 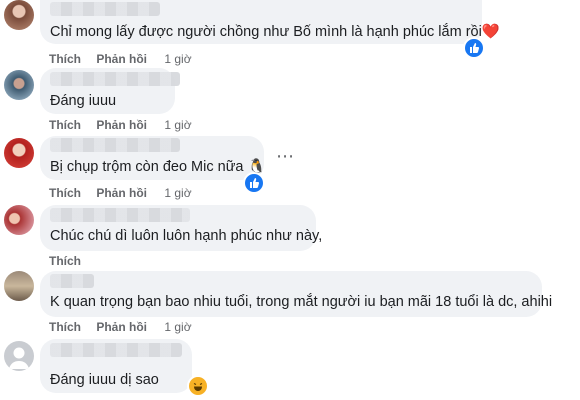 What do you see at coordinates (116, 366) in the screenshot?
I see `comment-bubble: Đáng iuuu dị sao` at bounding box center [116, 366].